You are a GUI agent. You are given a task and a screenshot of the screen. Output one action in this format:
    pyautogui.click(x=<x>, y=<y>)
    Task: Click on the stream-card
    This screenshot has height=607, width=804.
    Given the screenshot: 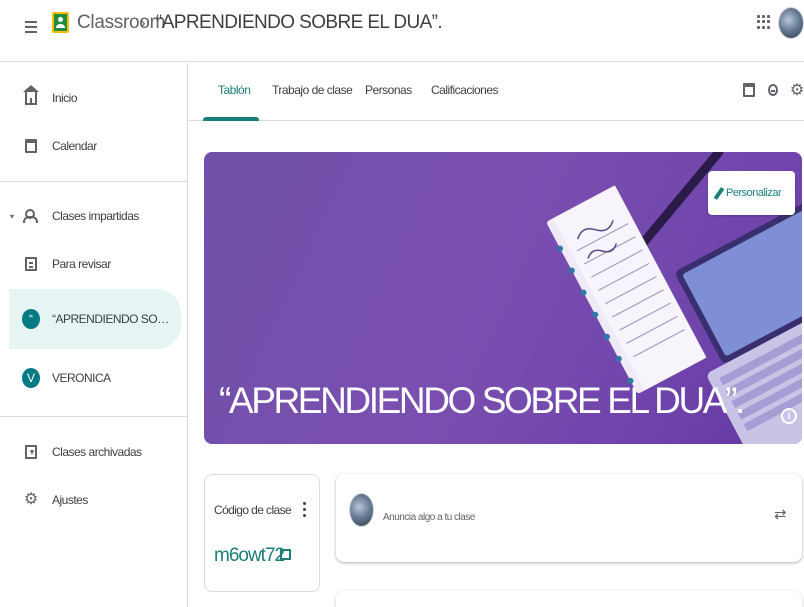 What is the action you would take?
    pyautogui.click(x=569, y=599)
    